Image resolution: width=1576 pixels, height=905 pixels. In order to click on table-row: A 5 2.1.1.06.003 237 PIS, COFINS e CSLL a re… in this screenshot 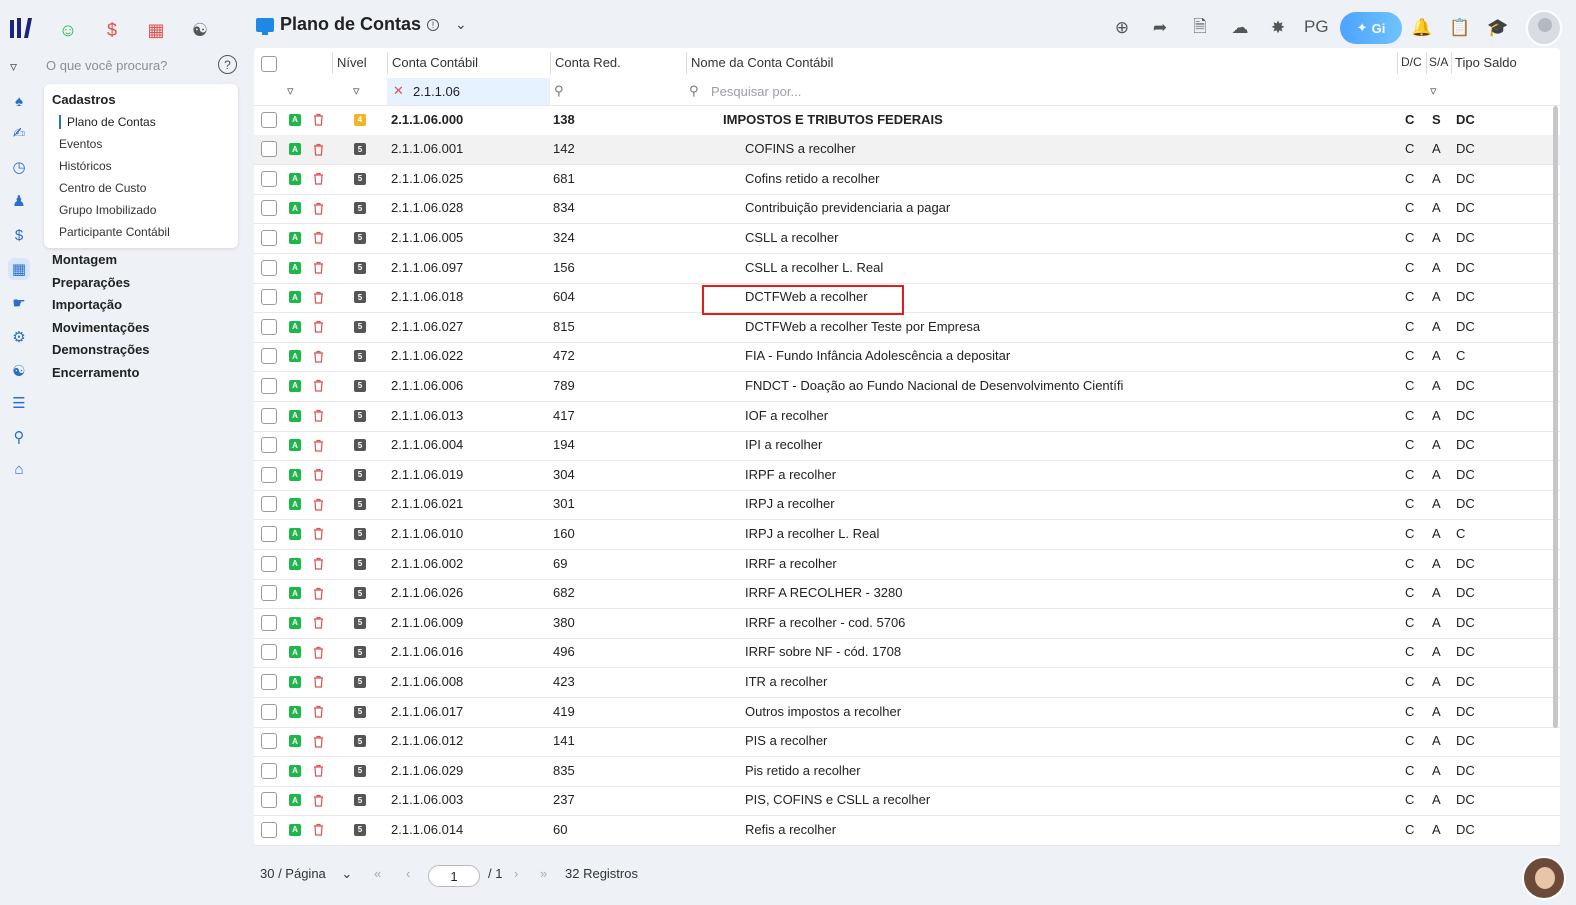, I will do `click(907, 800)`.